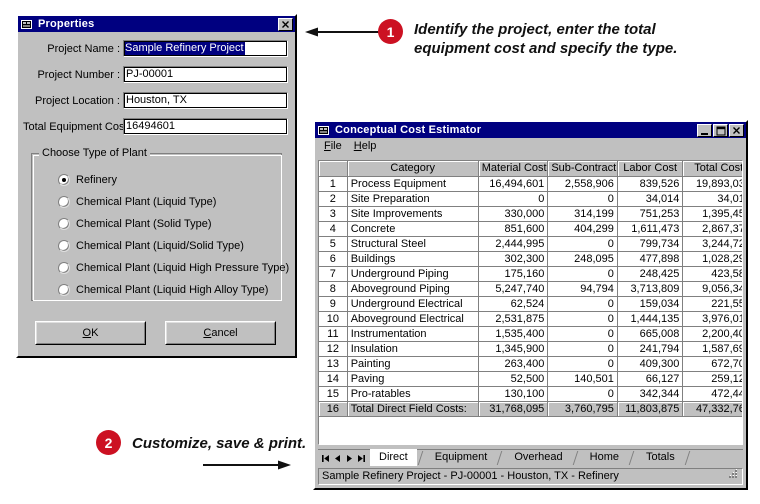 The width and height of the screenshot is (760, 504). I want to click on ok-button: OK, so click(90, 333).